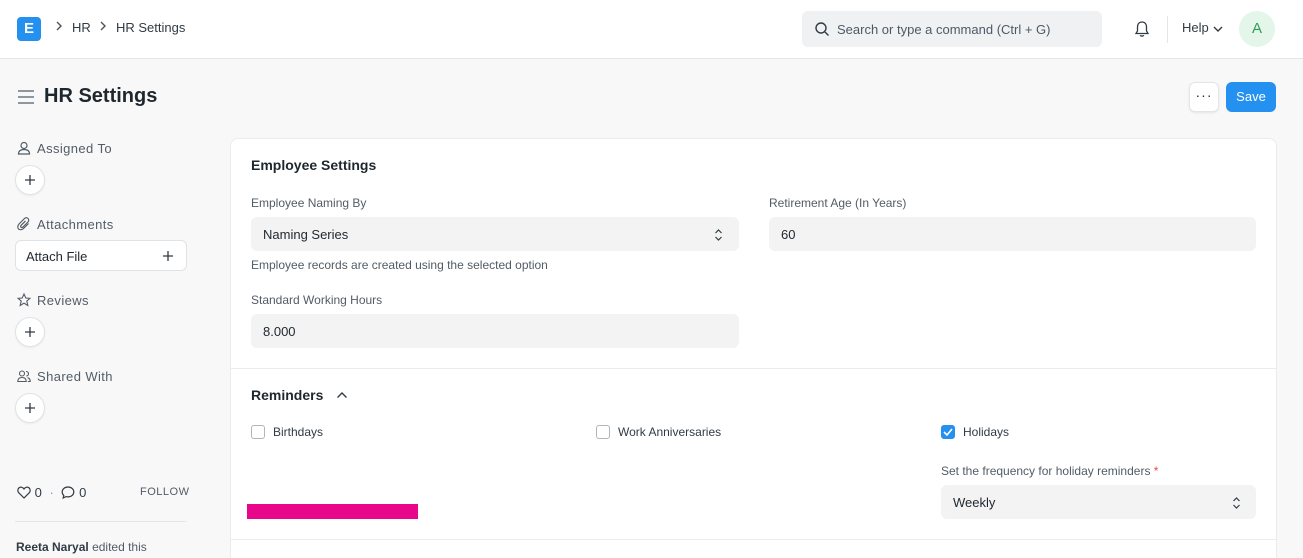 The height and width of the screenshot is (558, 1303). Describe the element at coordinates (314, 165) in the screenshot. I see `employee-settings-title: Employee Settings` at that location.